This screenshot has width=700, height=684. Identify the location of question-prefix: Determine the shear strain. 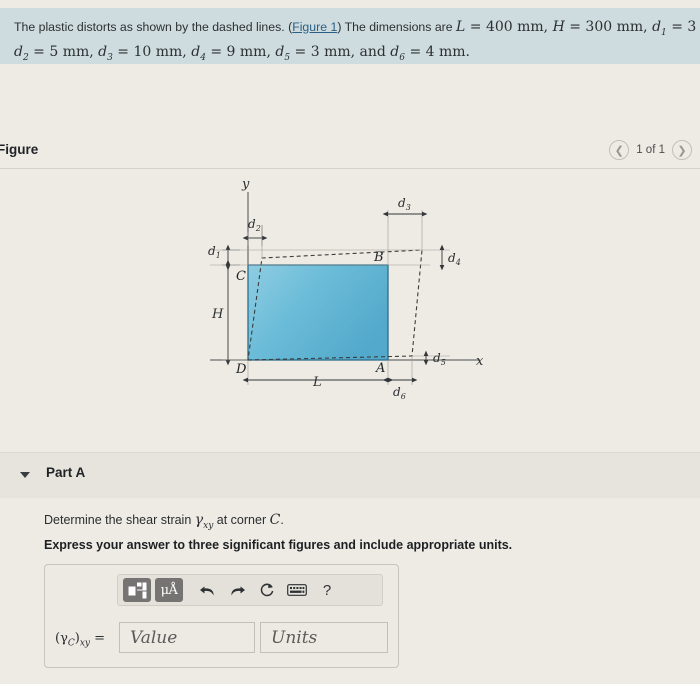
(119, 520).